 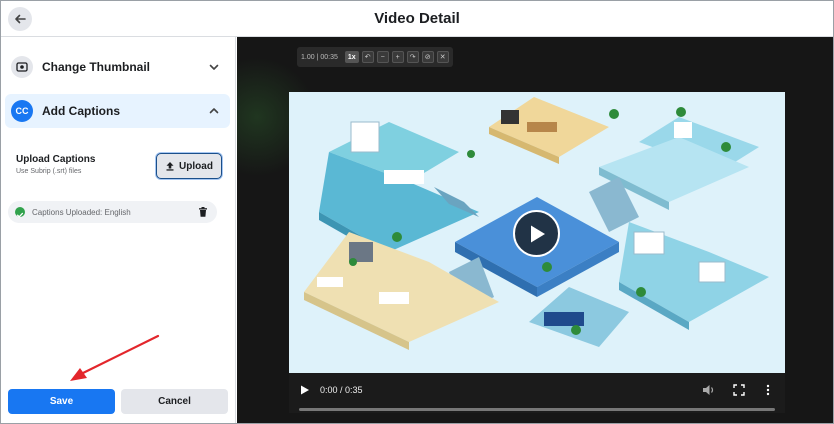 I want to click on check-circle-icon, so click(x=20, y=212).